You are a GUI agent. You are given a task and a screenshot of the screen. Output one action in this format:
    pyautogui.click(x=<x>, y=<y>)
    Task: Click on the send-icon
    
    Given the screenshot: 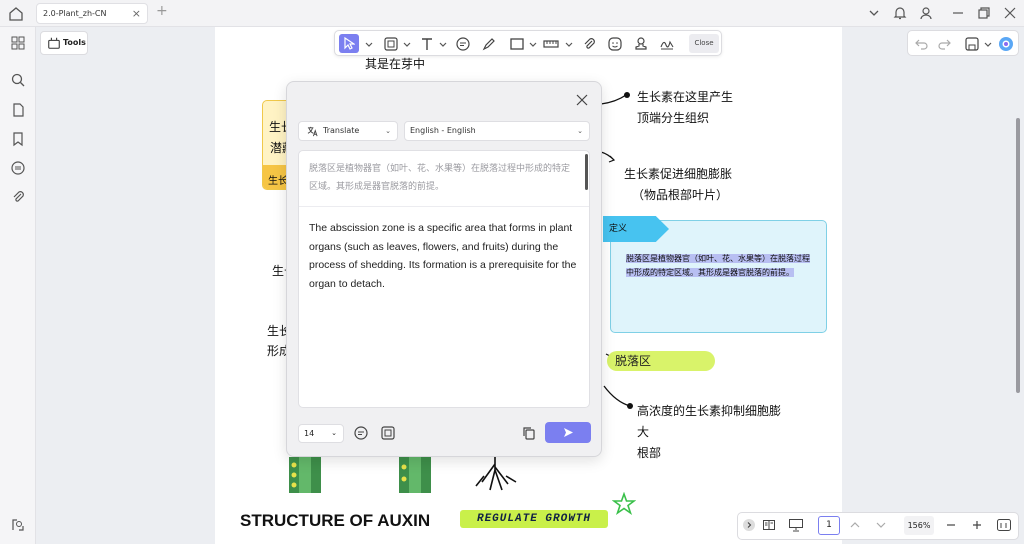 What is the action you would take?
    pyautogui.click(x=568, y=432)
    